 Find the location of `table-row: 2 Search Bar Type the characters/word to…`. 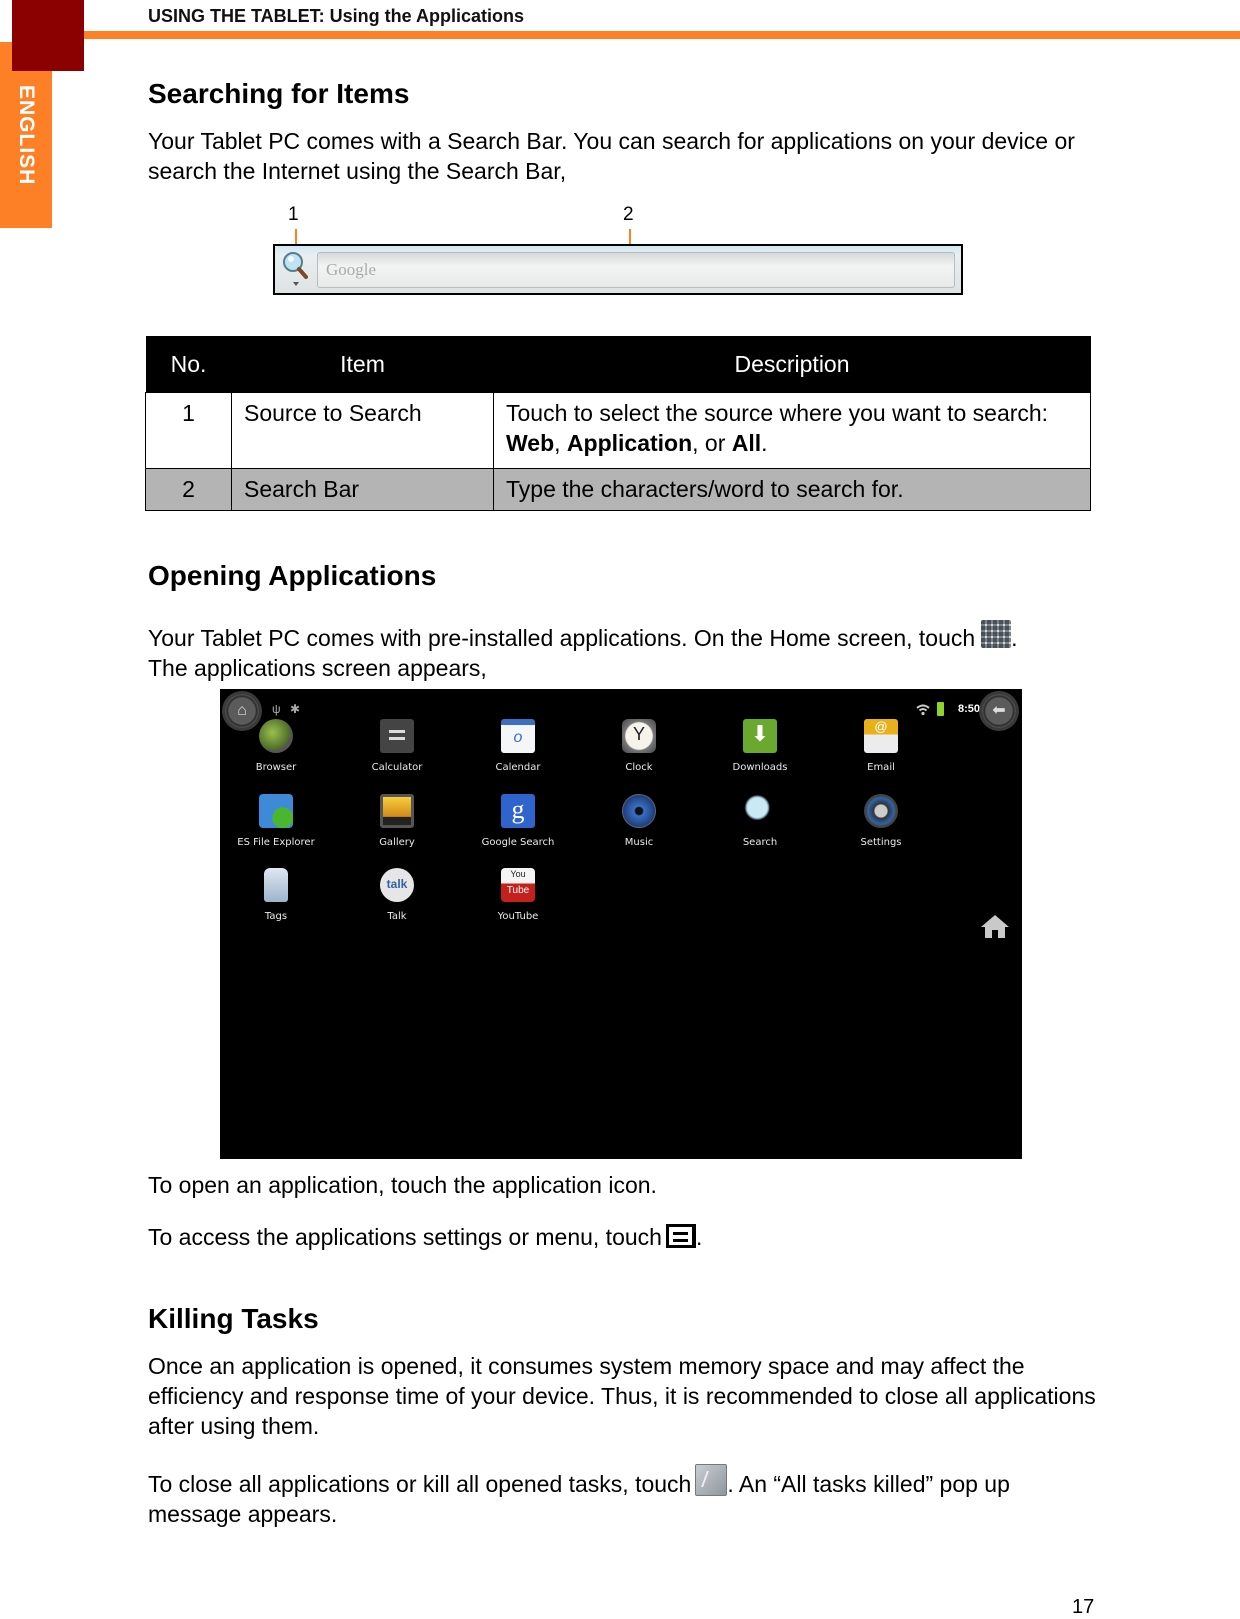

table-row: 2 Search Bar Type the characters/word to… is located at coordinates (618, 489).